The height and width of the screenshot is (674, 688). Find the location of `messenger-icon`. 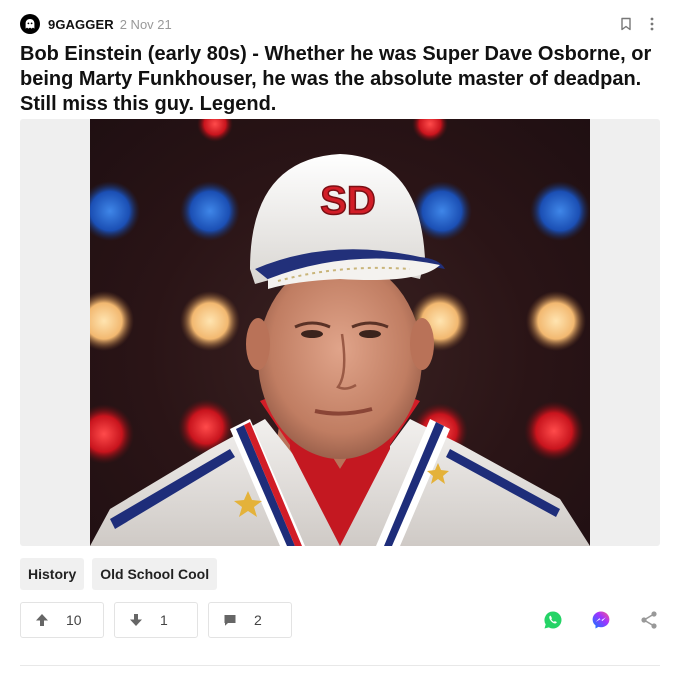

messenger-icon is located at coordinates (601, 620).